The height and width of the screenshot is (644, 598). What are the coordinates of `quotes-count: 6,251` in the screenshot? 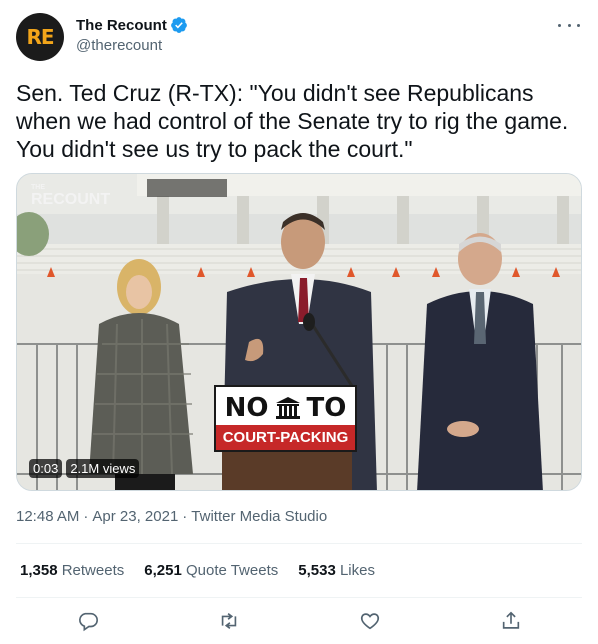 It's located at (163, 570).